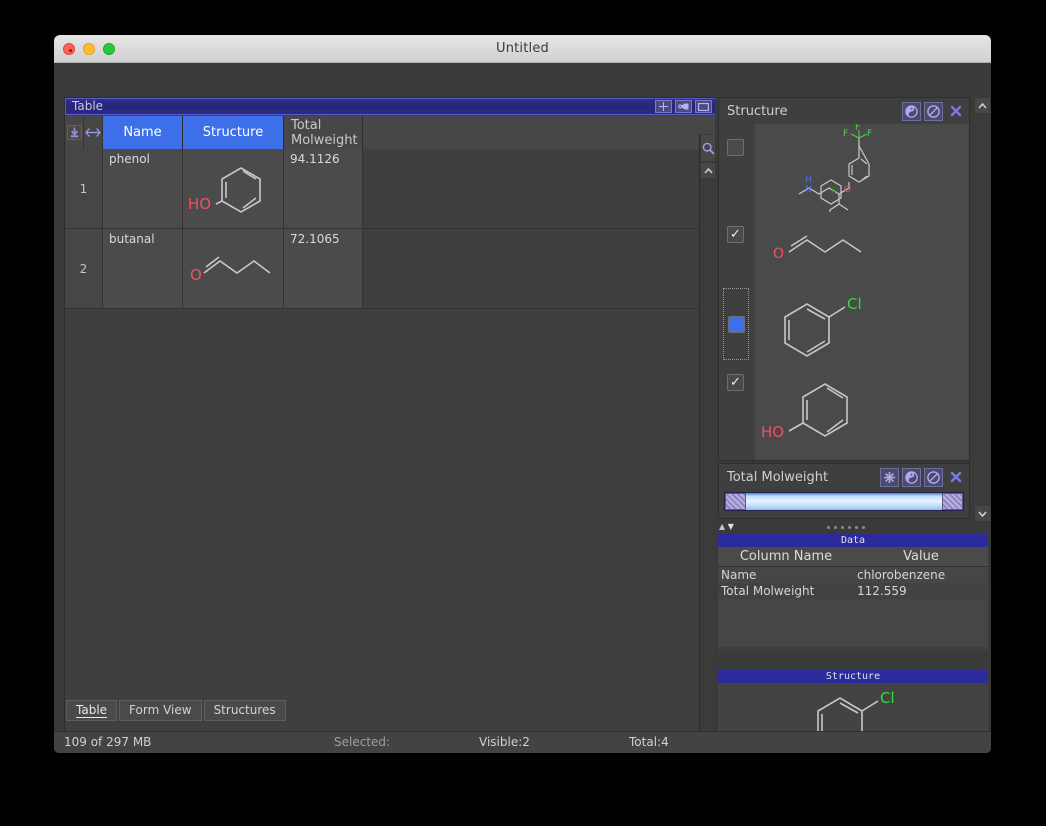 The image size is (1046, 826). Describe the element at coordinates (233, 132) in the screenshot. I see `column-header-structure: Structure` at that location.